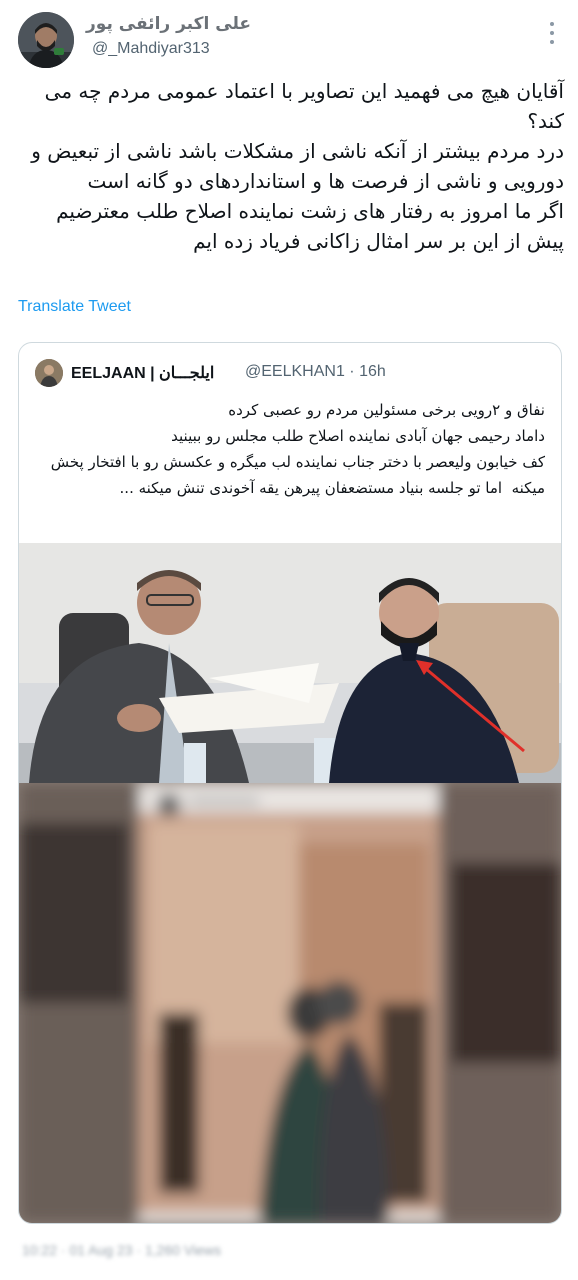 The width and height of the screenshot is (578, 1280). What do you see at coordinates (367, 371) in the screenshot?
I see `quoted-time: · 16h` at bounding box center [367, 371].